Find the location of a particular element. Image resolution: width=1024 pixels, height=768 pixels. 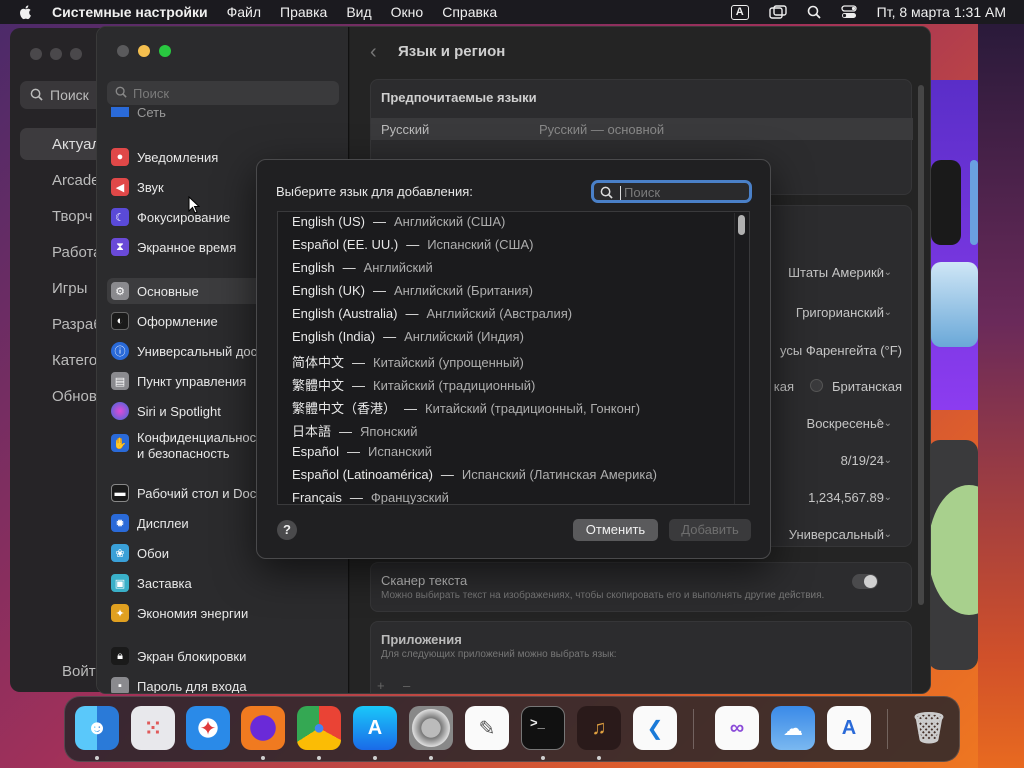

finder-icon: ☻ is located at coordinates (97, 728).